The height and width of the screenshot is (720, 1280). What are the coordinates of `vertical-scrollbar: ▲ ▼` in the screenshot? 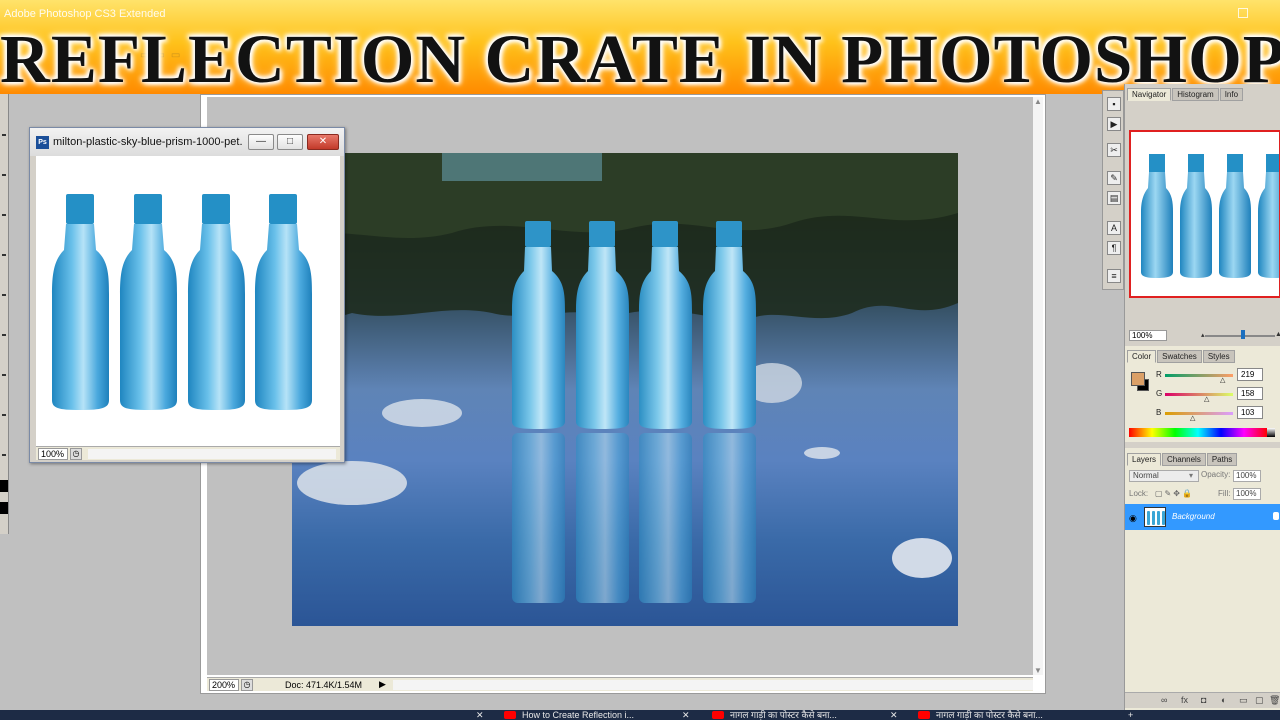 It's located at (1038, 386).